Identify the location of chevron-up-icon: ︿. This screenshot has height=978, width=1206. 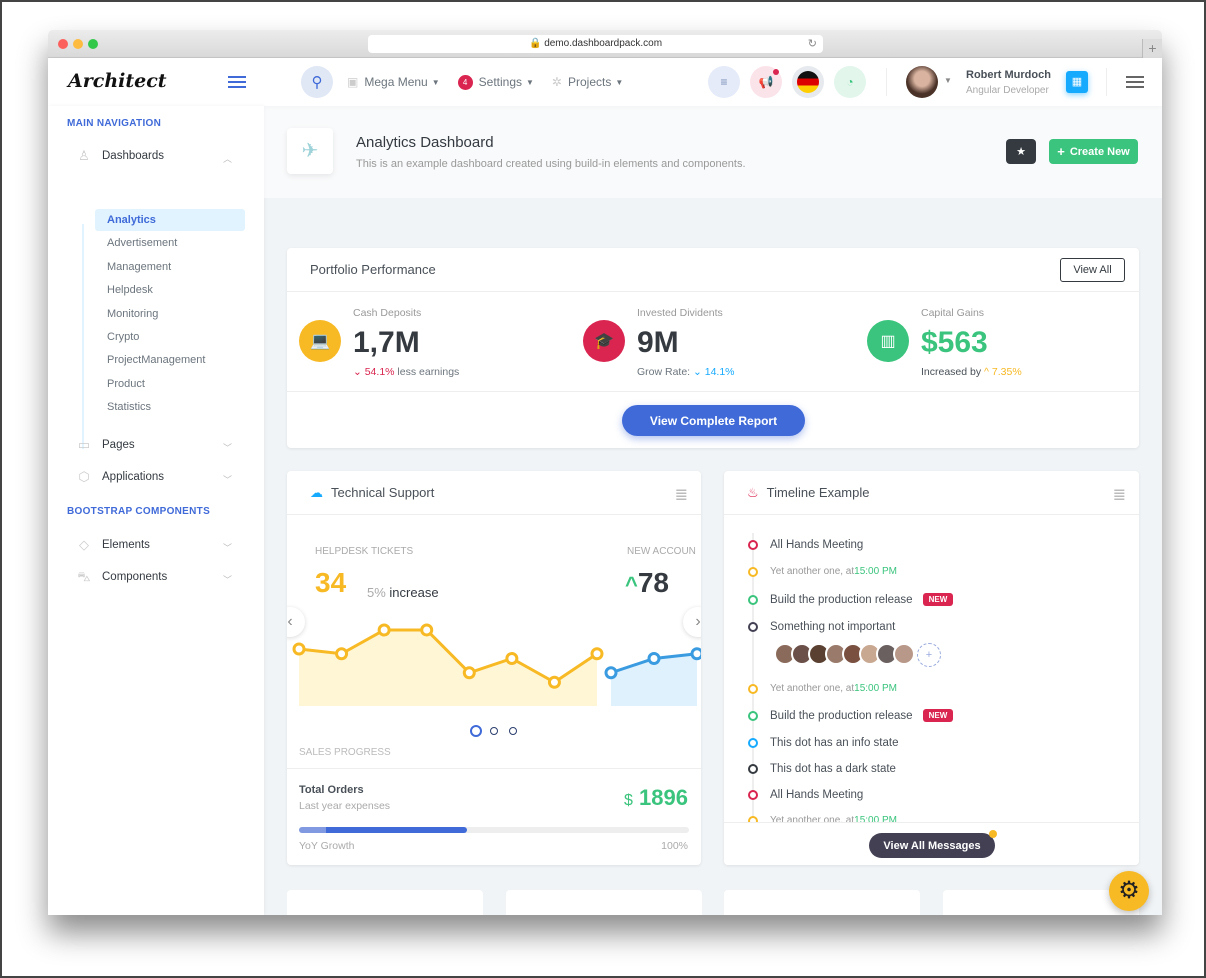
(227, 158).